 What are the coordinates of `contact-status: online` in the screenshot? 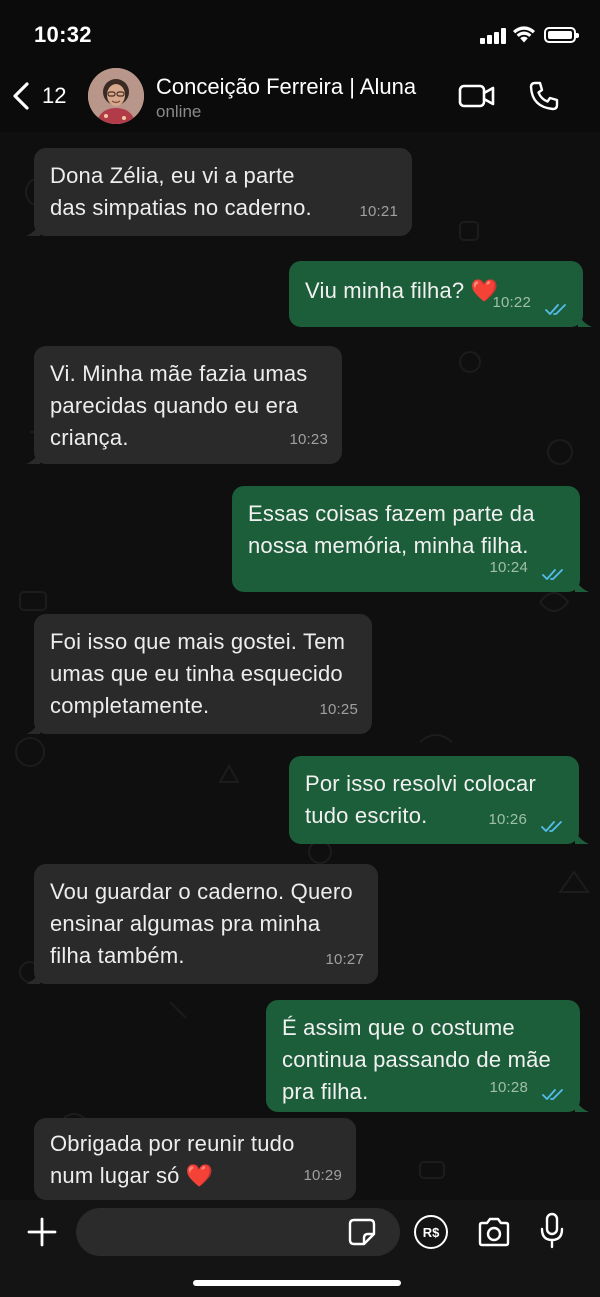 It's located at (179, 111).